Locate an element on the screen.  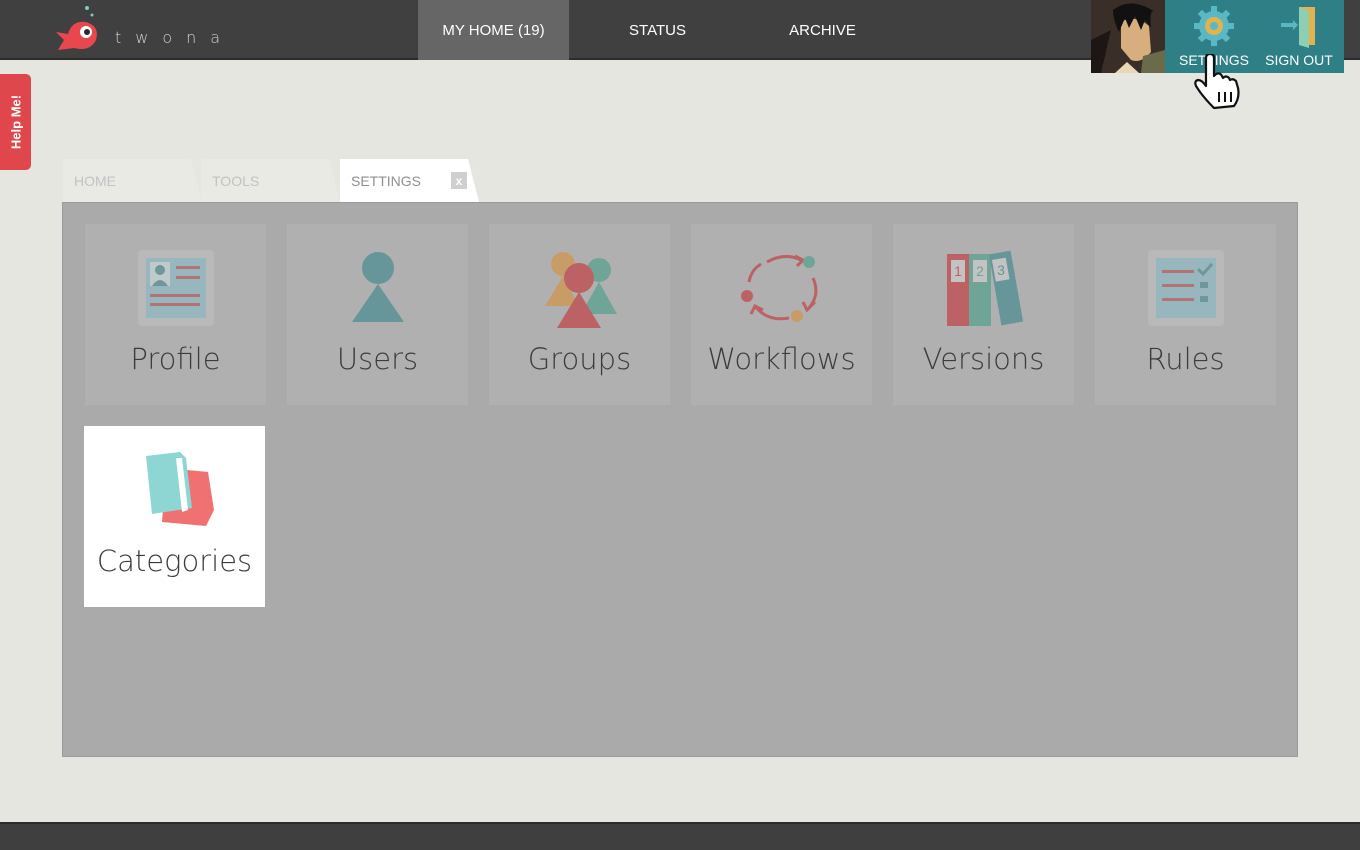
sign-out-label: SIGN OUT is located at coordinates (1299, 60).